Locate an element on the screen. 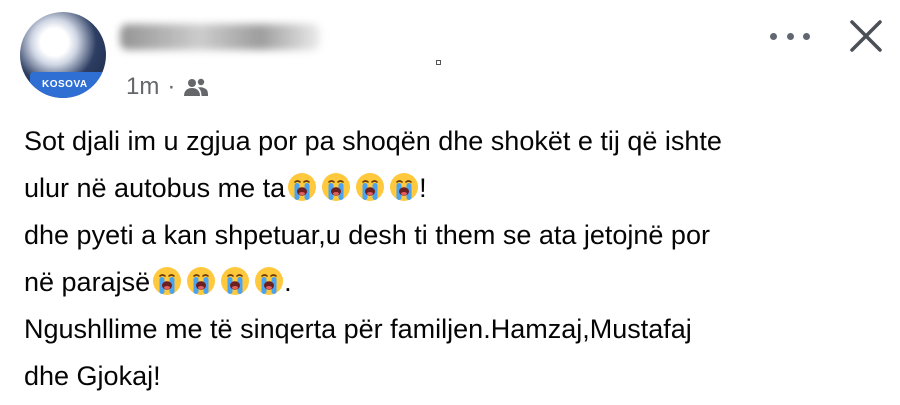  more-options-icon is located at coordinates (790, 36).